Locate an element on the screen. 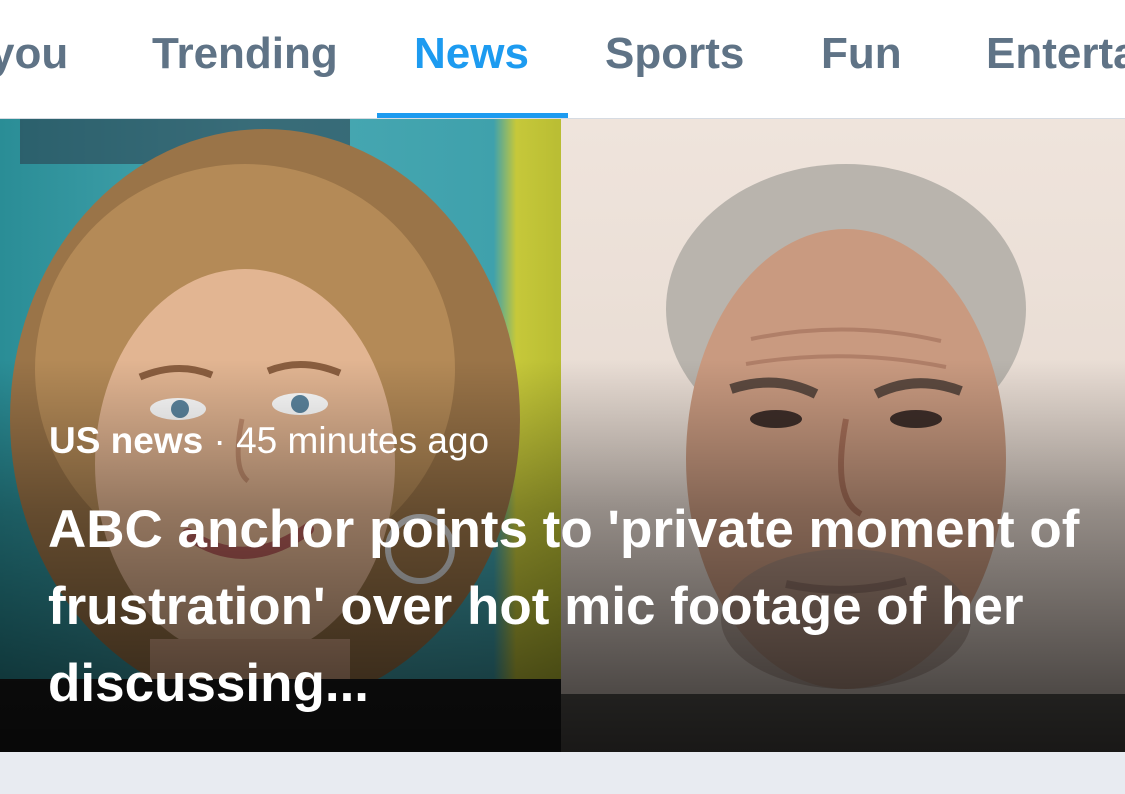 This screenshot has height=794, width=1125. story-timestamp: 45 minutes ago is located at coordinates (363, 440).